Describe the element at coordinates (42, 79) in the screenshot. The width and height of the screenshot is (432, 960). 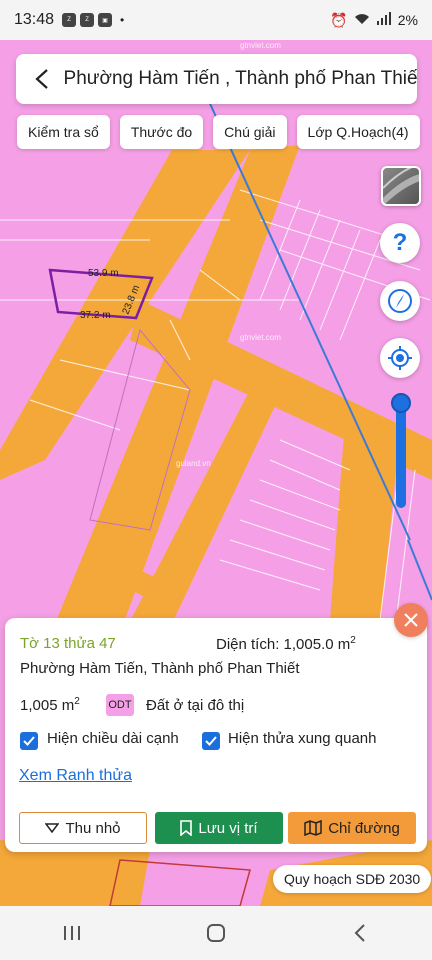
I see `back-arrow-icon` at that location.